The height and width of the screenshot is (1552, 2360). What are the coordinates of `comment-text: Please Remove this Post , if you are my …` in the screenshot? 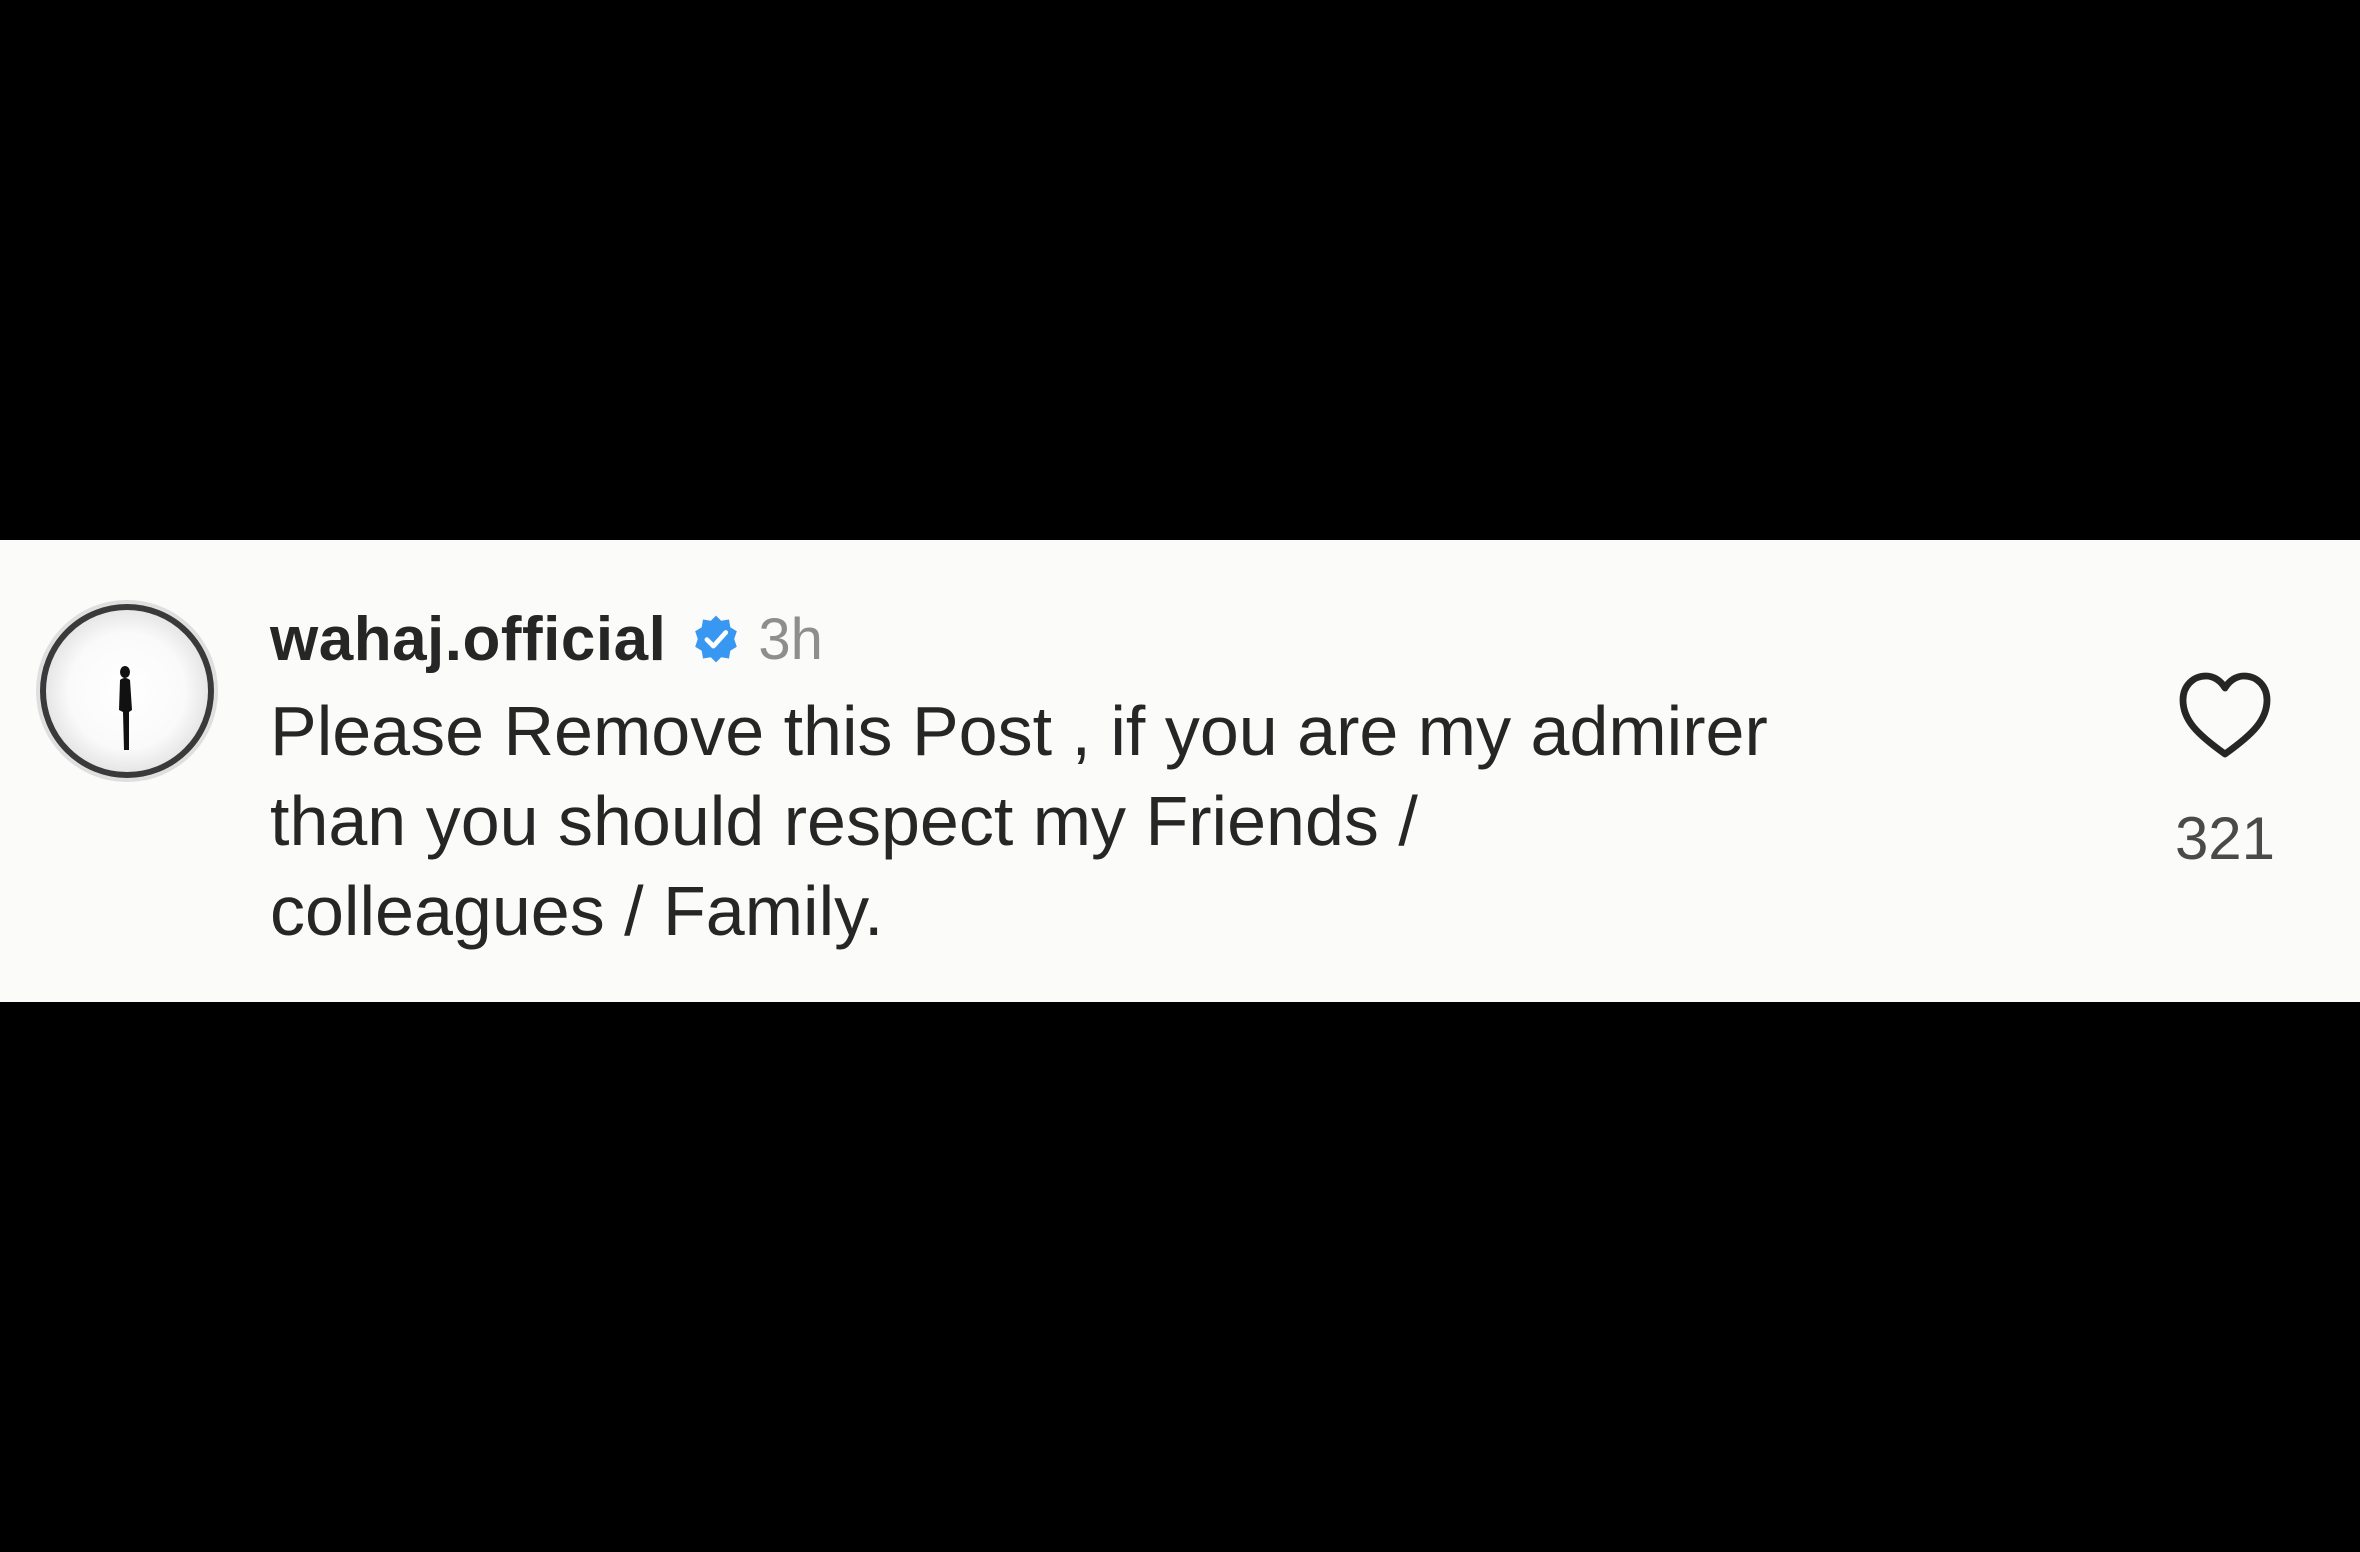 It's located at (1019, 821).